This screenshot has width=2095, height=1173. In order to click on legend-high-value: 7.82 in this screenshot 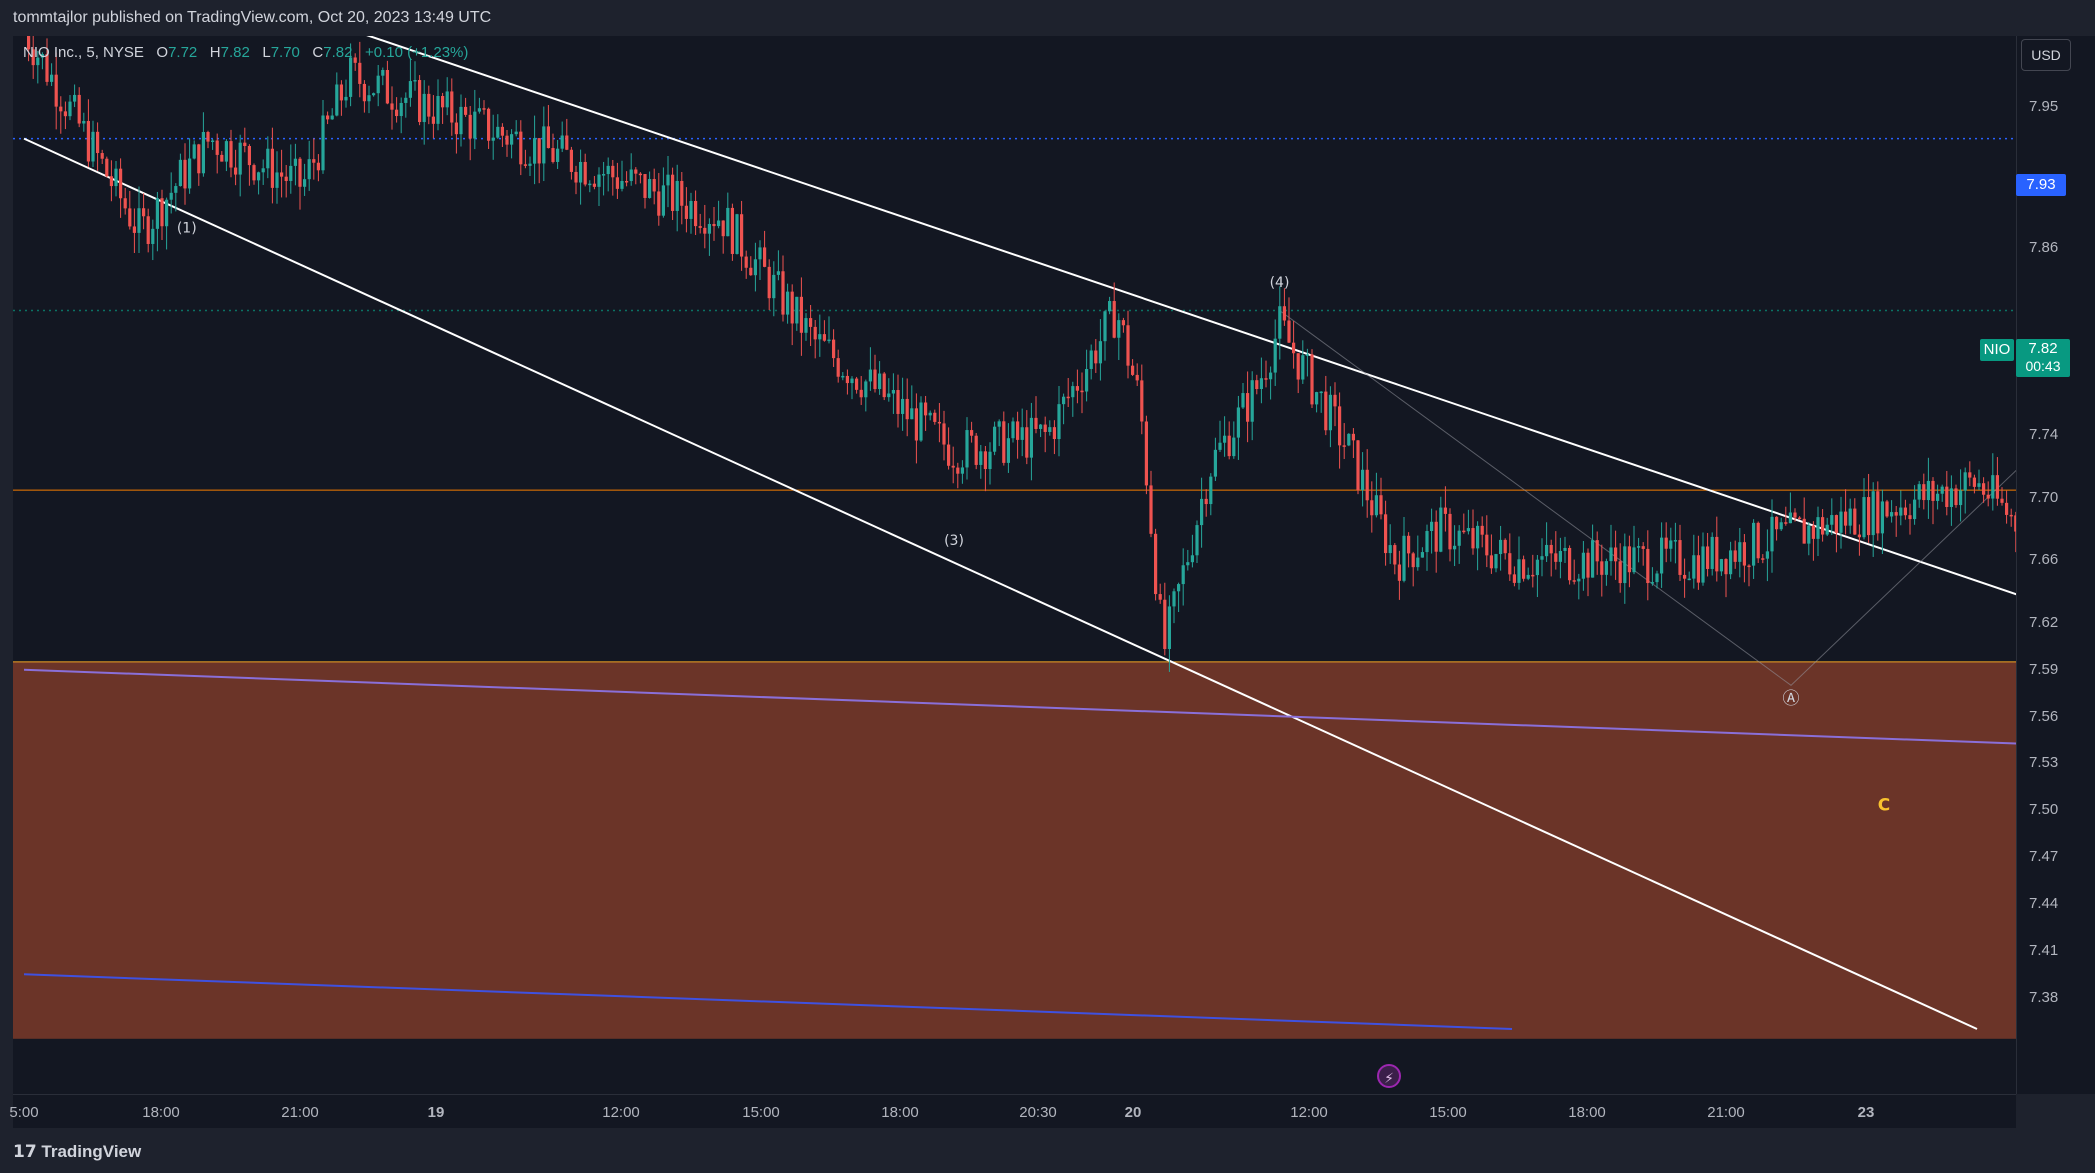, I will do `click(235, 52)`.